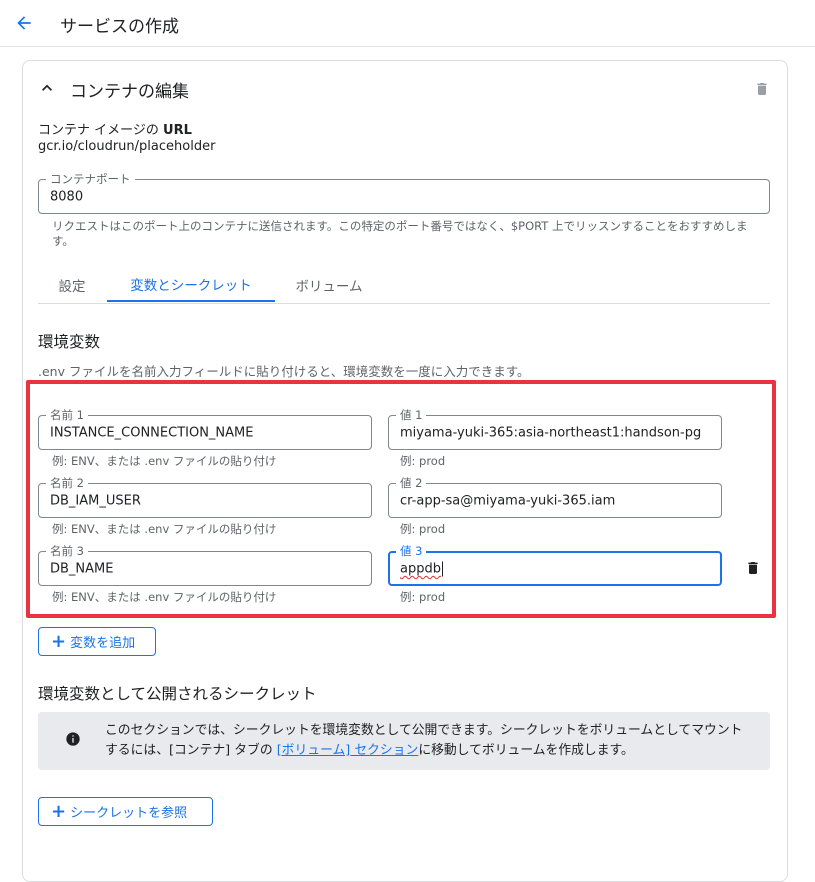 This screenshot has height=882, width=815. Describe the element at coordinates (90, 179) in the screenshot. I see `container-port-label: コンテナポート` at that location.